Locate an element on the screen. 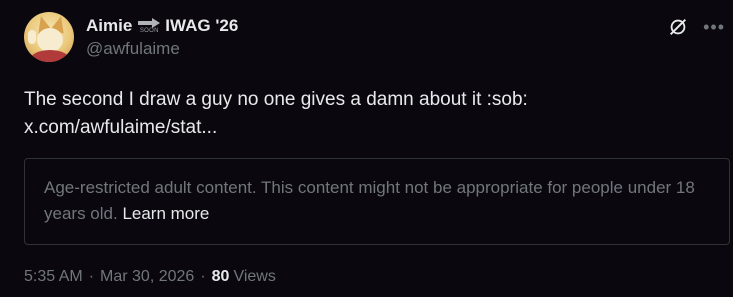 This screenshot has width=733, height=297. display-name-prefix: Aimie is located at coordinates (109, 25).